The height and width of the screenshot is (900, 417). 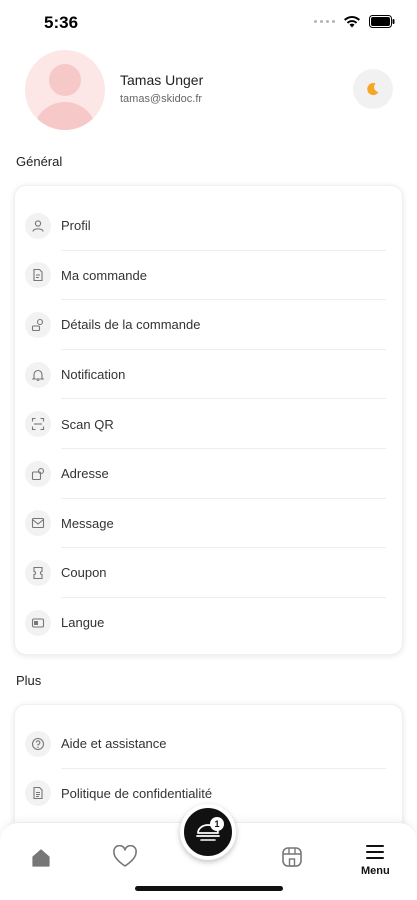 I want to click on nav-home, so click(x=41, y=858).